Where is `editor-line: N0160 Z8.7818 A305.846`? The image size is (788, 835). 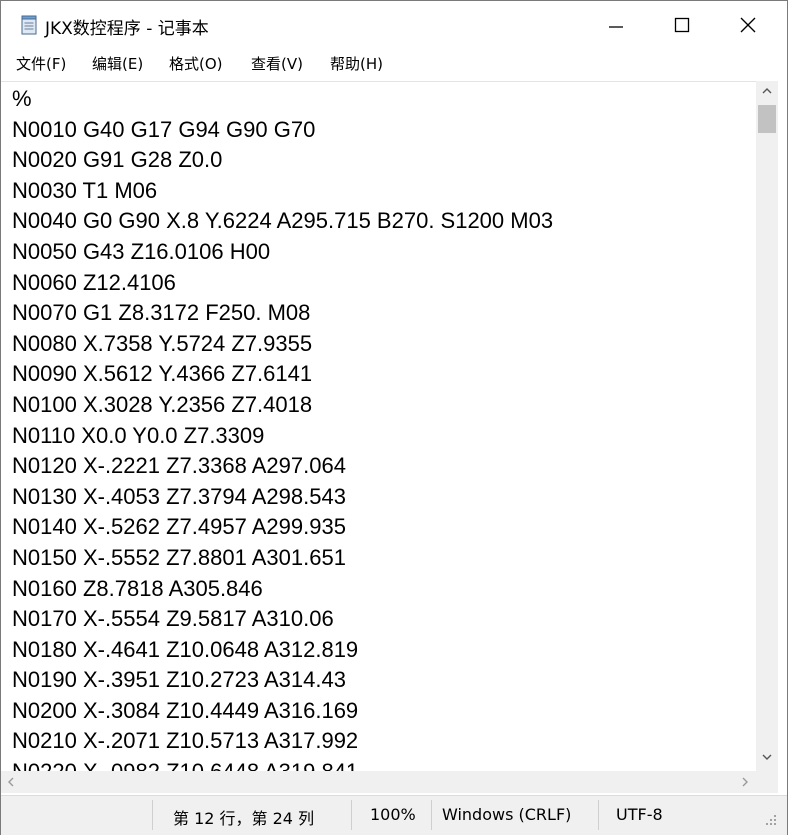
editor-line: N0160 Z8.7818 A305.846 is located at coordinates (277, 589).